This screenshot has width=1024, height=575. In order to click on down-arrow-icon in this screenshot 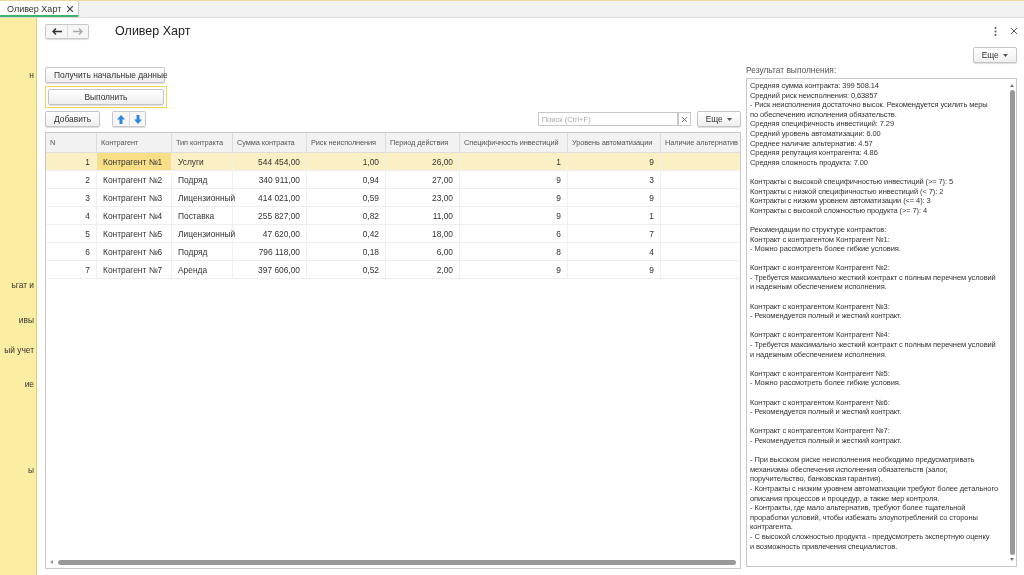, I will do `click(137, 119)`.